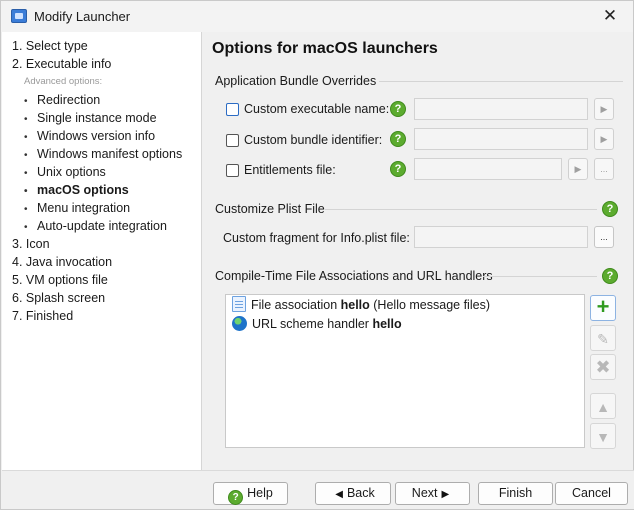  I want to click on wizard-footer: ? Help ◀ Back Next ▶ Finish Cancel, so click(318, 489).